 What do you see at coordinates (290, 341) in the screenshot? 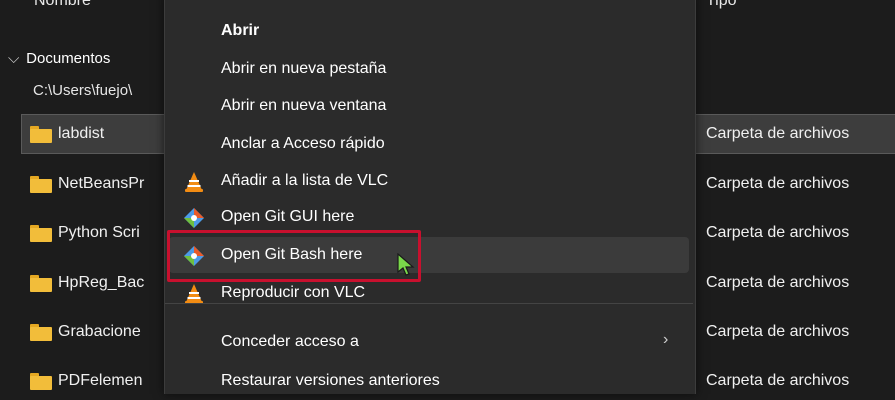
I see `menu-item-label: Conceder acceso a` at bounding box center [290, 341].